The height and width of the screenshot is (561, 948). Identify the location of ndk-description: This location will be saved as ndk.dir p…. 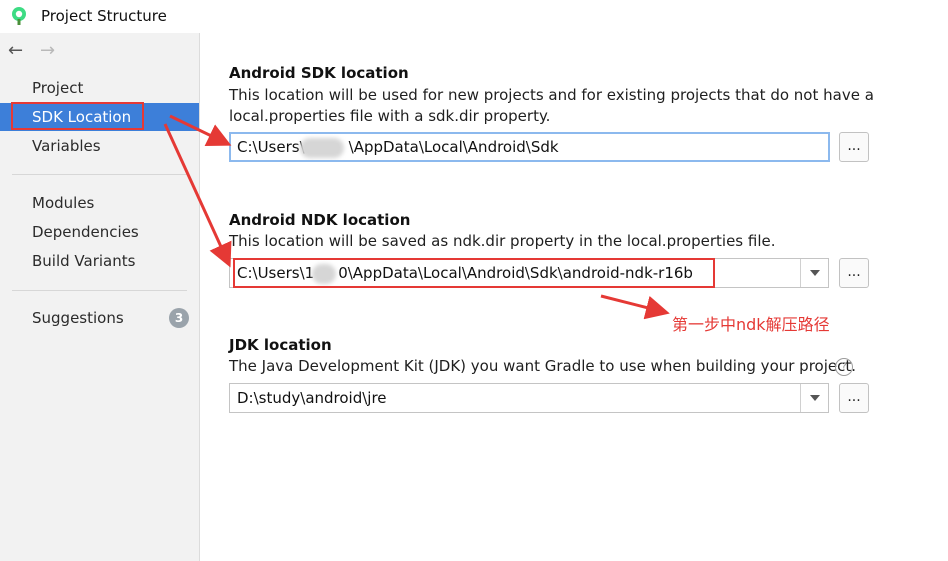
(502, 241).